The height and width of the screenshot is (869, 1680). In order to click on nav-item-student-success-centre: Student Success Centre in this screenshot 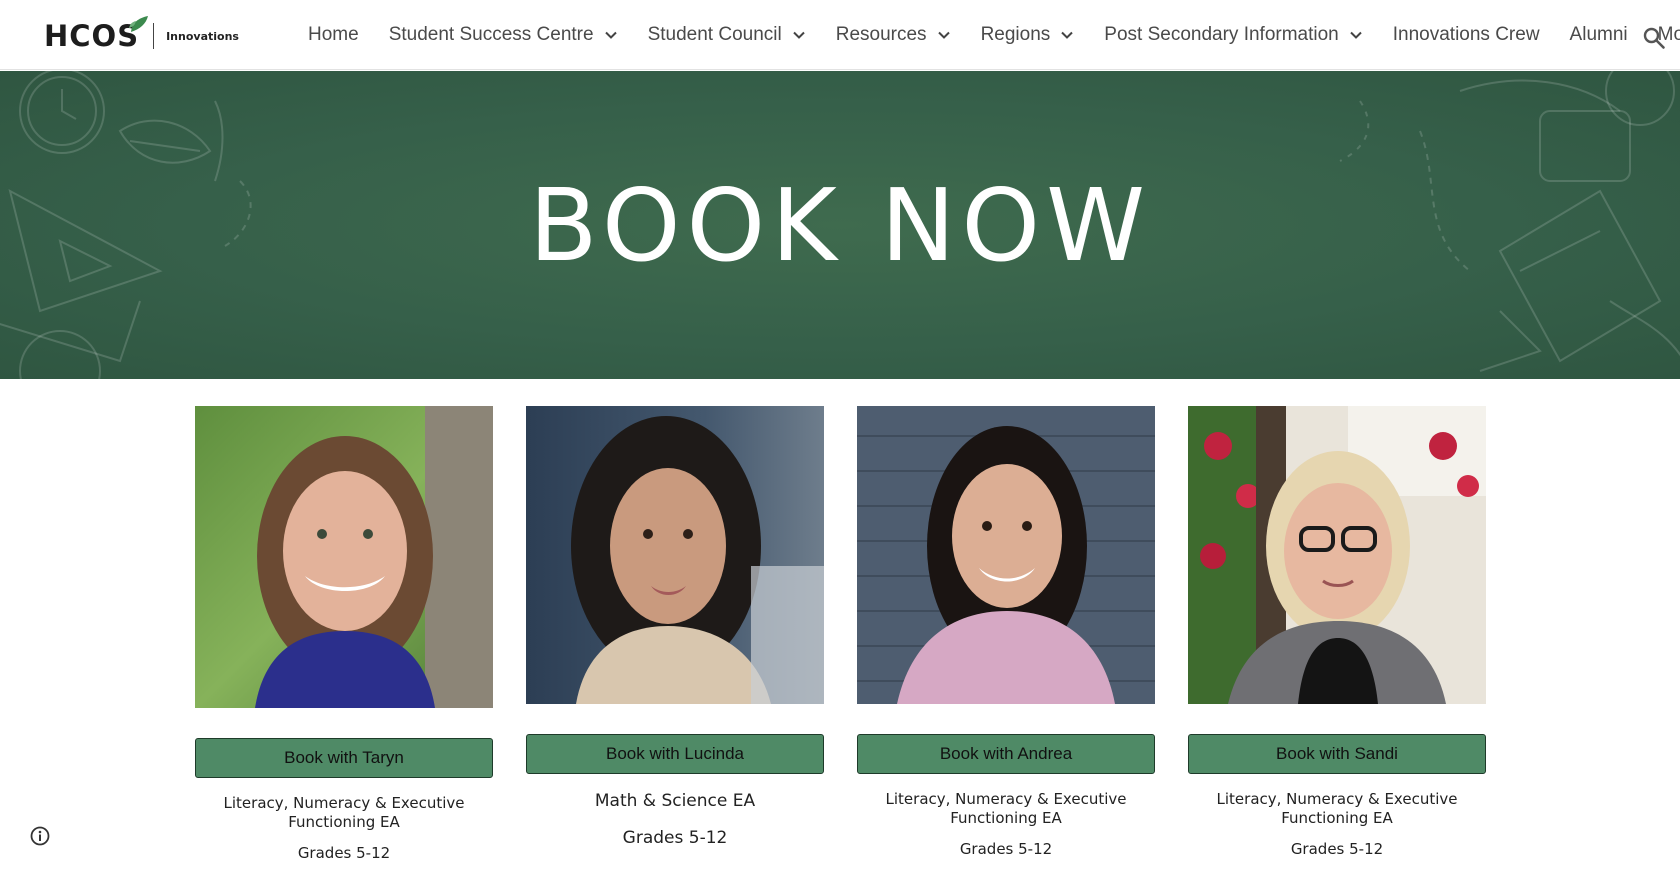, I will do `click(503, 35)`.